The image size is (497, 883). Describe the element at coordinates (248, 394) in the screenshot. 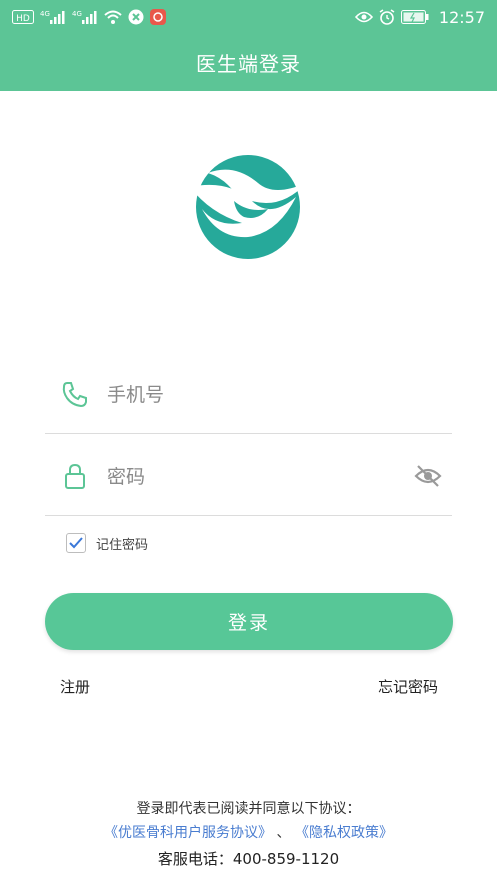

I see `phone-field: 手机号` at that location.